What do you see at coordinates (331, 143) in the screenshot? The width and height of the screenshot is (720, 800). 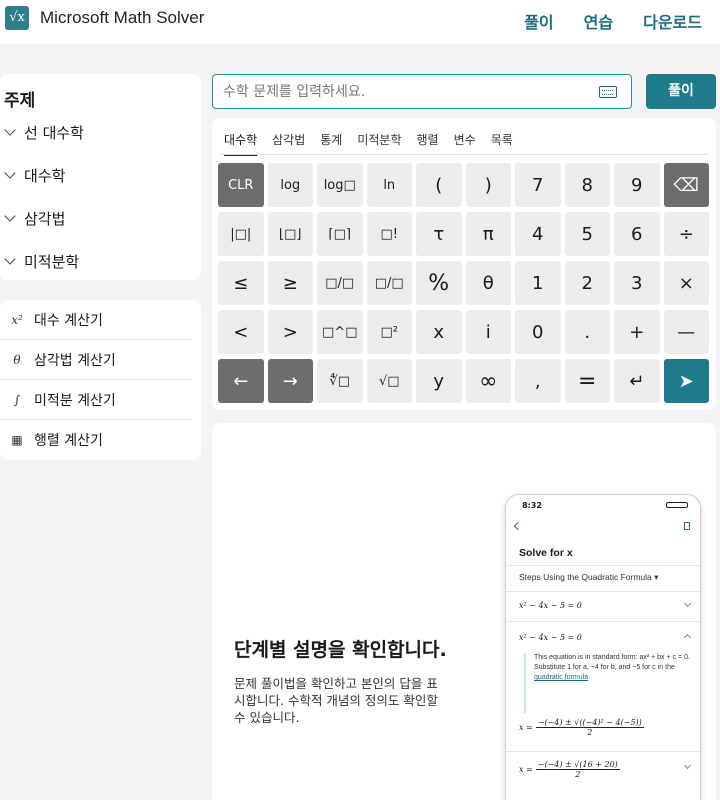 I see `tab-statistics: 통계` at bounding box center [331, 143].